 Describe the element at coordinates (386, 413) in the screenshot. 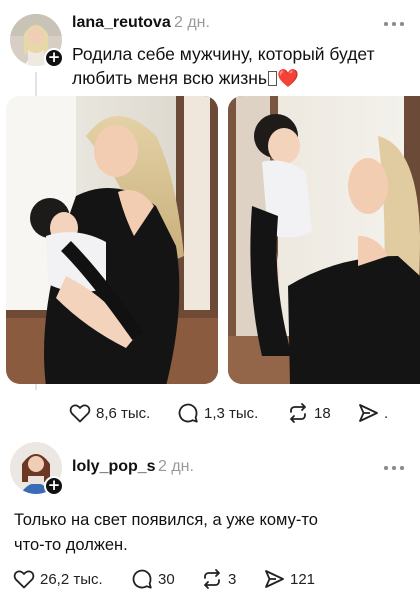

I see `shares-count: .` at that location.